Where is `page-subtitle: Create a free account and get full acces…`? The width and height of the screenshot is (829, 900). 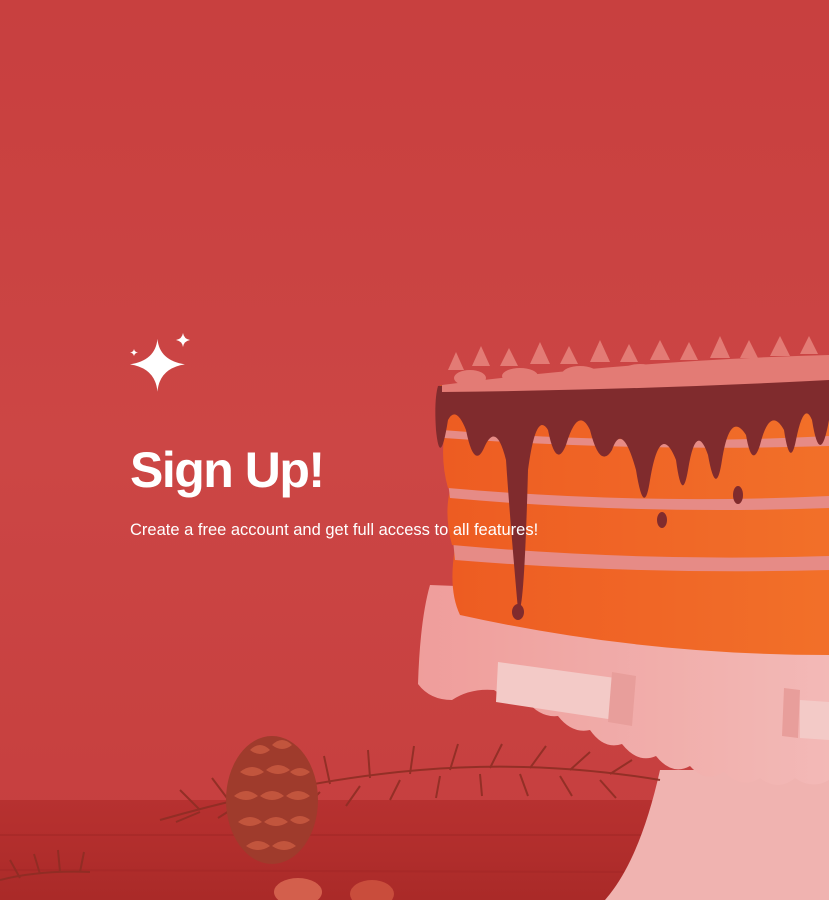 page-subtitle: Create a free account and get full acces… is located at coordinates (334, 530).